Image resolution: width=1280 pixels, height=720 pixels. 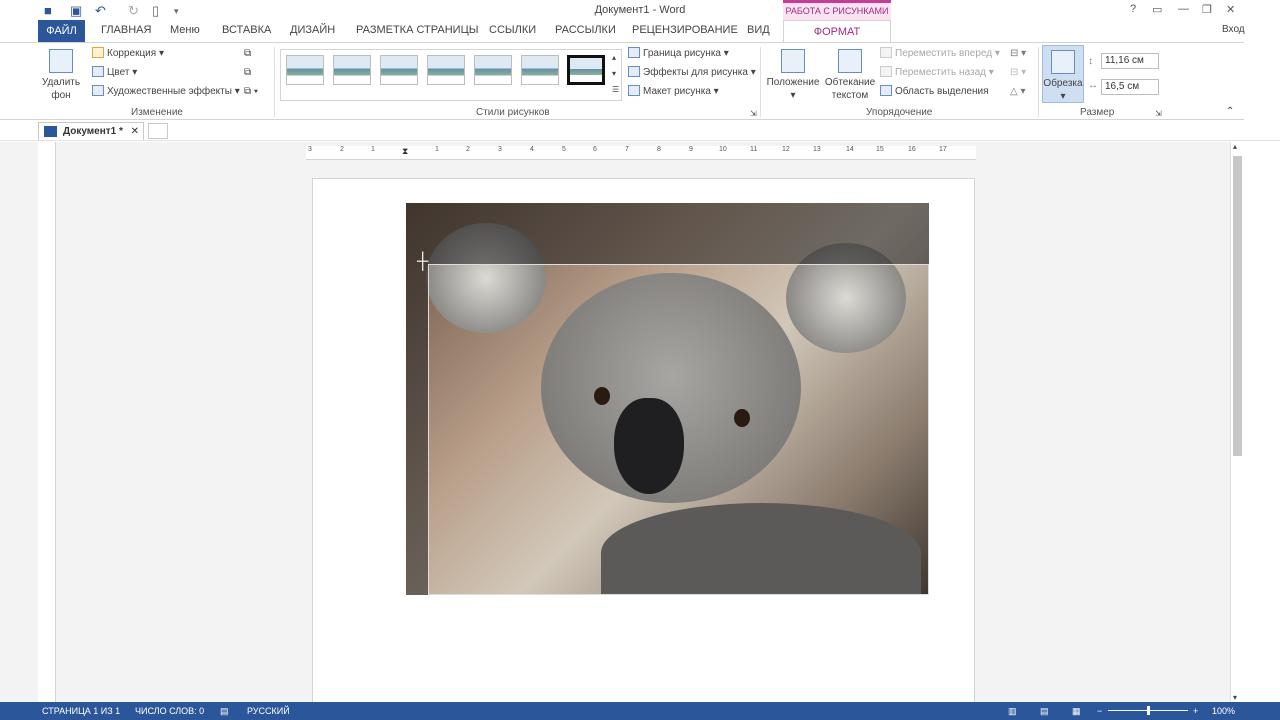 I want to click on tab-file: ФАЙЛ, so click(x=61, y=31).